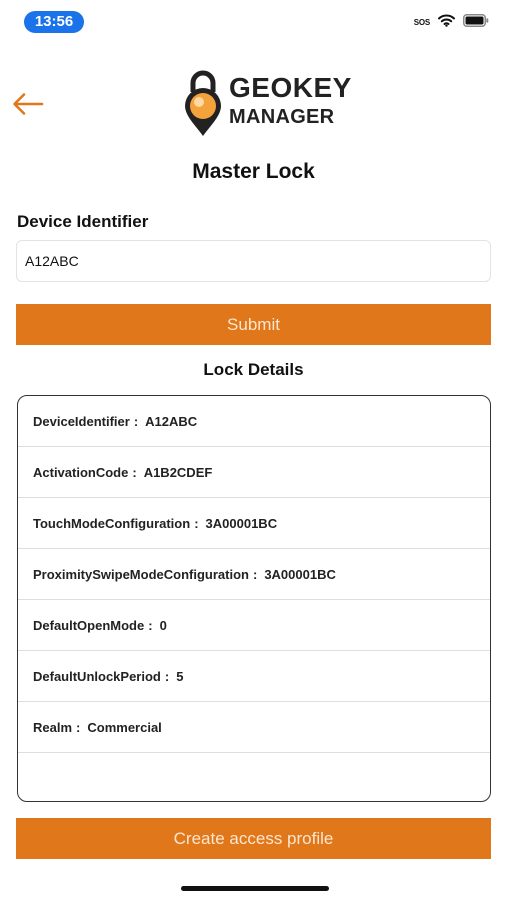 This screenshot has height=900, width=507. I want to click on detail-key: DeviceIdentifier, so click(81, 421).